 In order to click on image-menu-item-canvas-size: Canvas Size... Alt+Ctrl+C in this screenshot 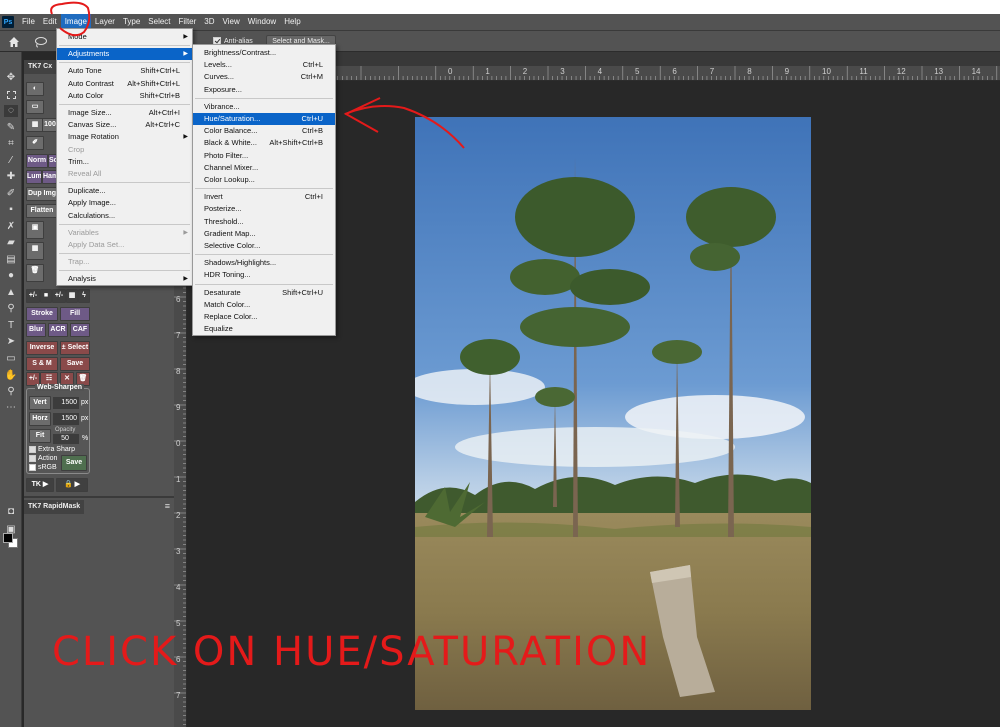, I will do `click(124, 125)`.